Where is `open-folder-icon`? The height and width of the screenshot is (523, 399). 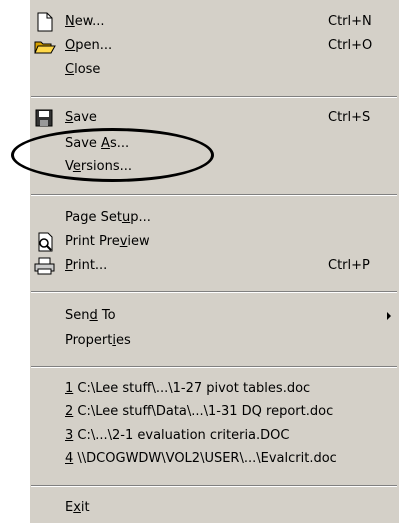 open-folder-icon is located at coordinates (45, 46).